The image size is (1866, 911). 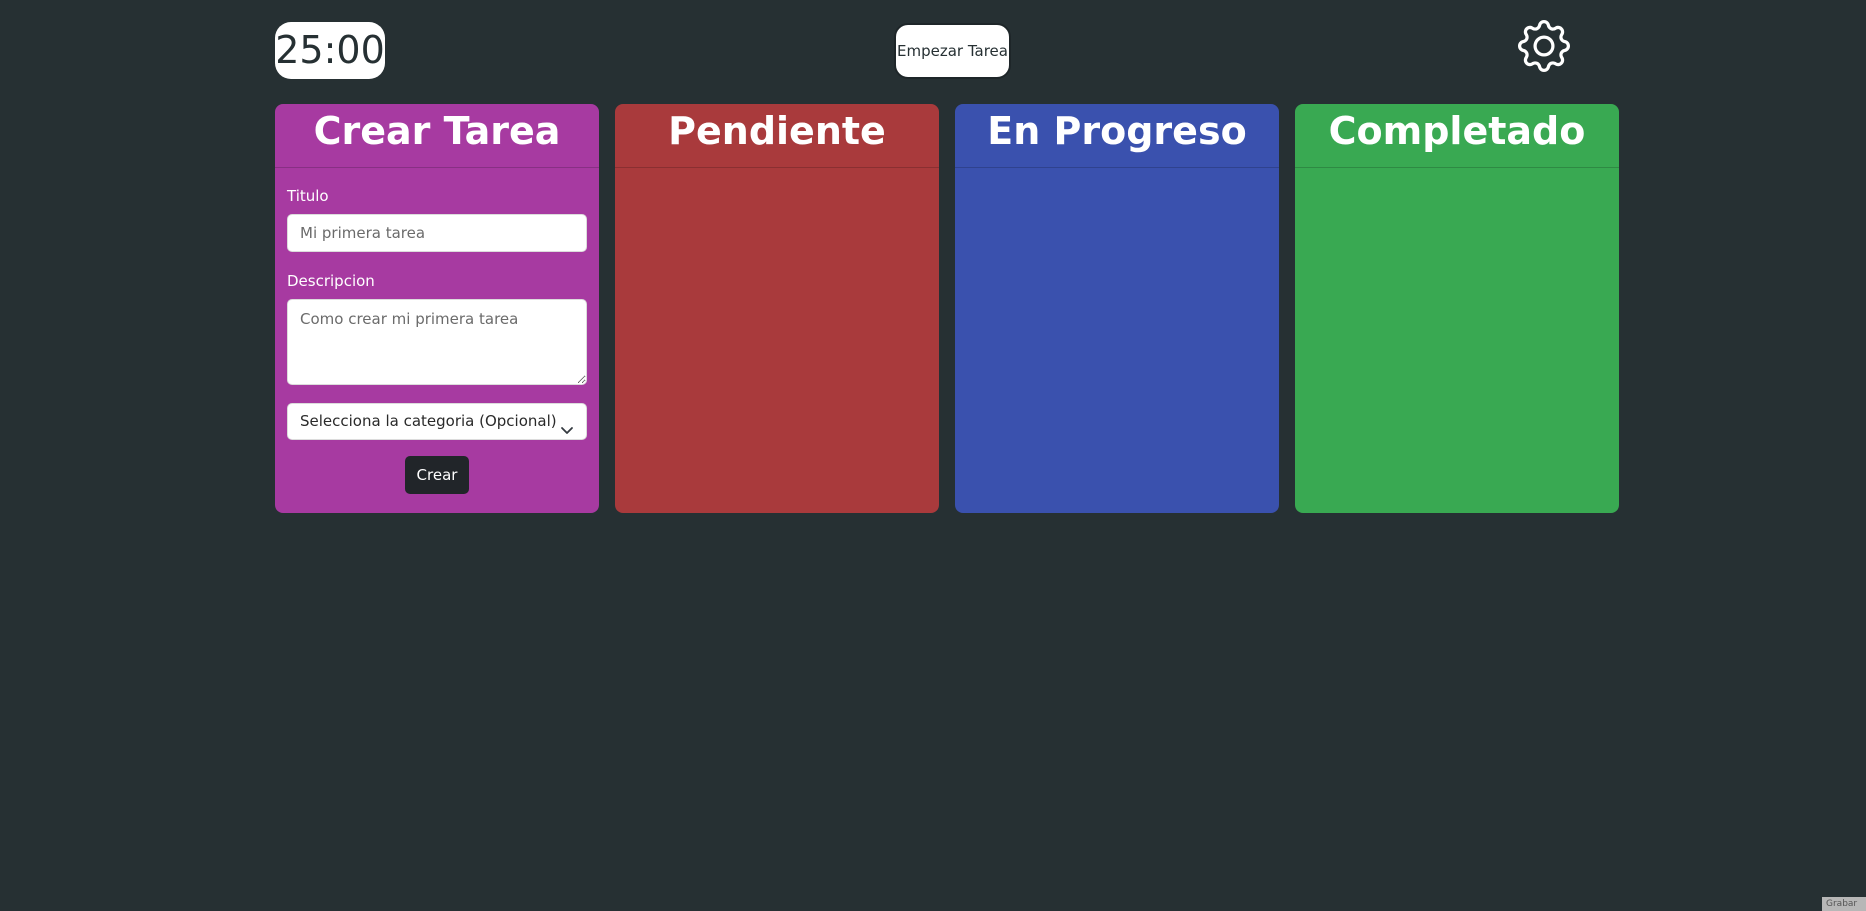 What do you see at coordinates (437, 233) in the screenshot?
I see `title-input` at bounding box center [437, 233].